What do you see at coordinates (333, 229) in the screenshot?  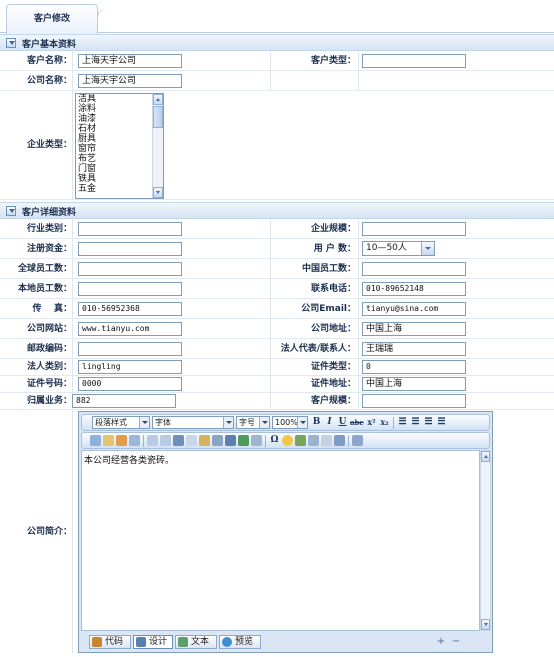 I see `scale-label: 企业规模：` at bounding box center [333, 229].